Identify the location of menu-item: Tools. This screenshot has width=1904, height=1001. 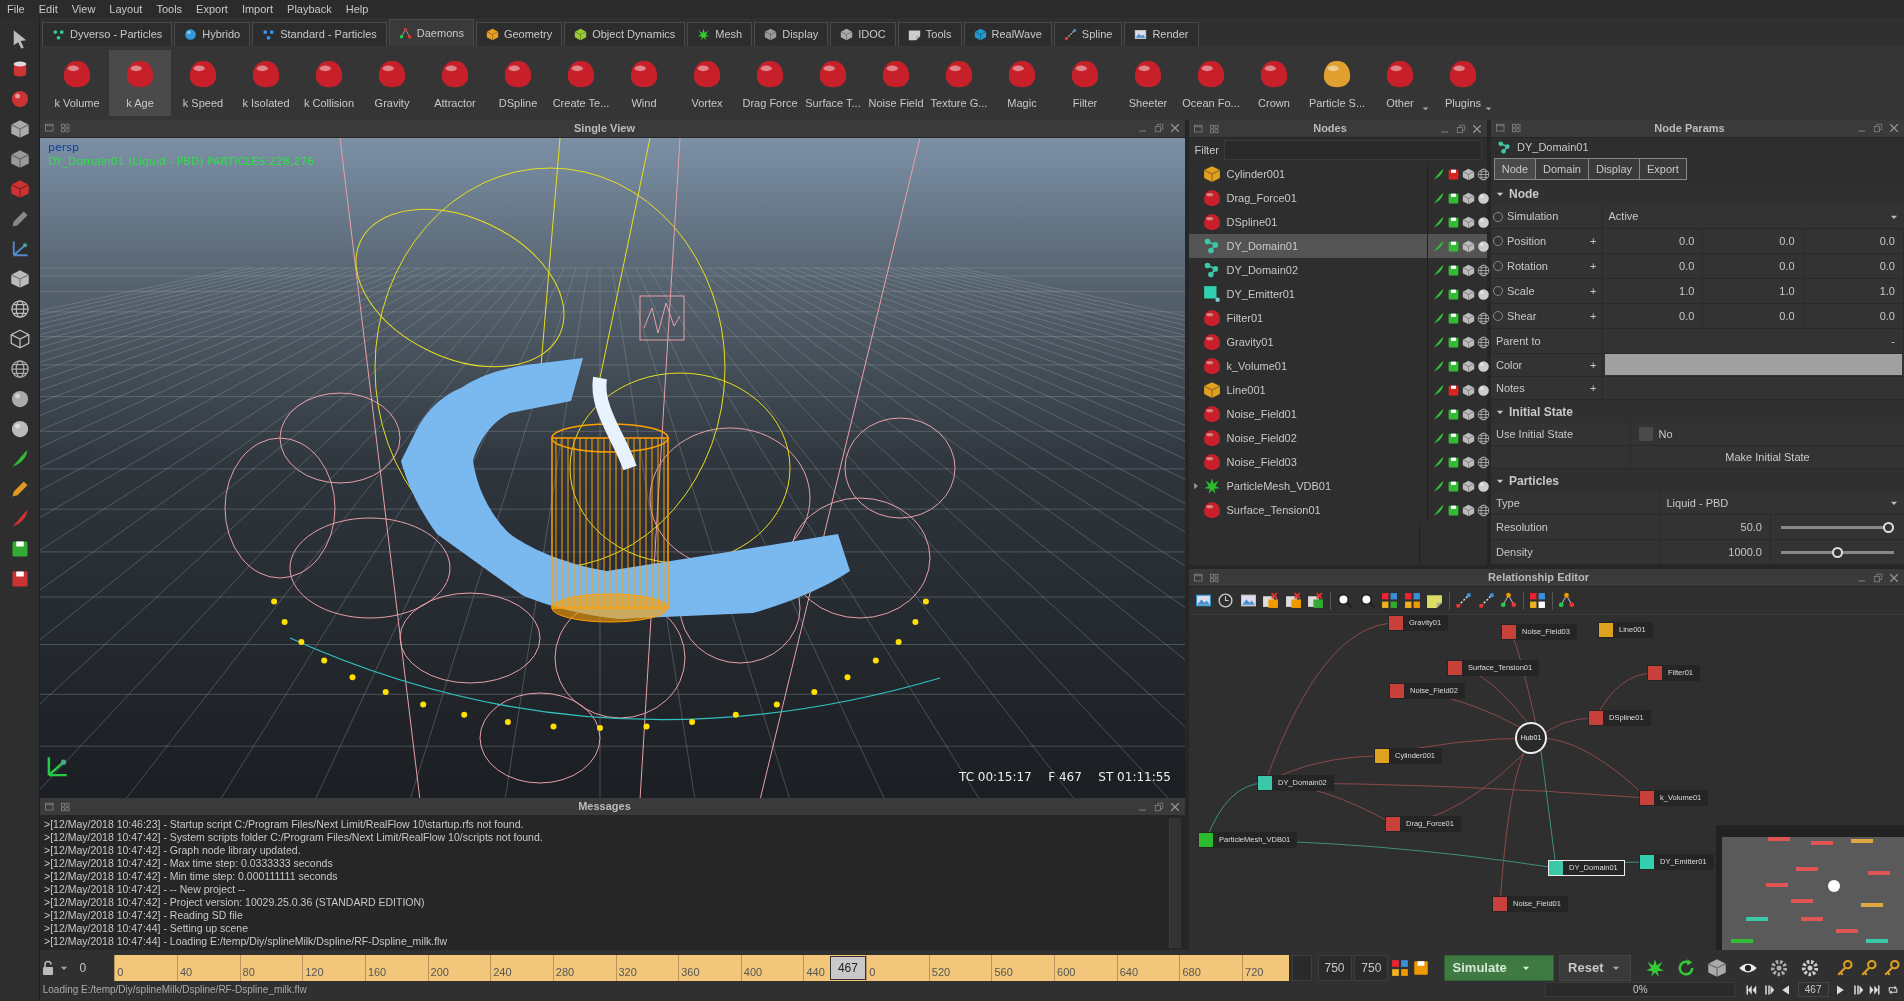
(169, 9).